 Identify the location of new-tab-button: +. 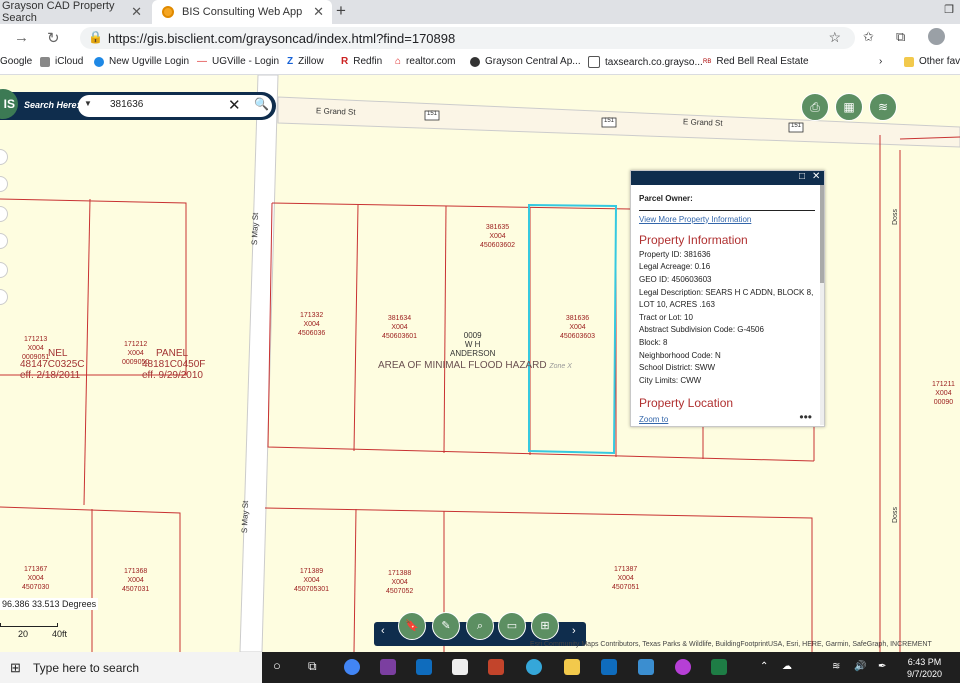
(341, 11).